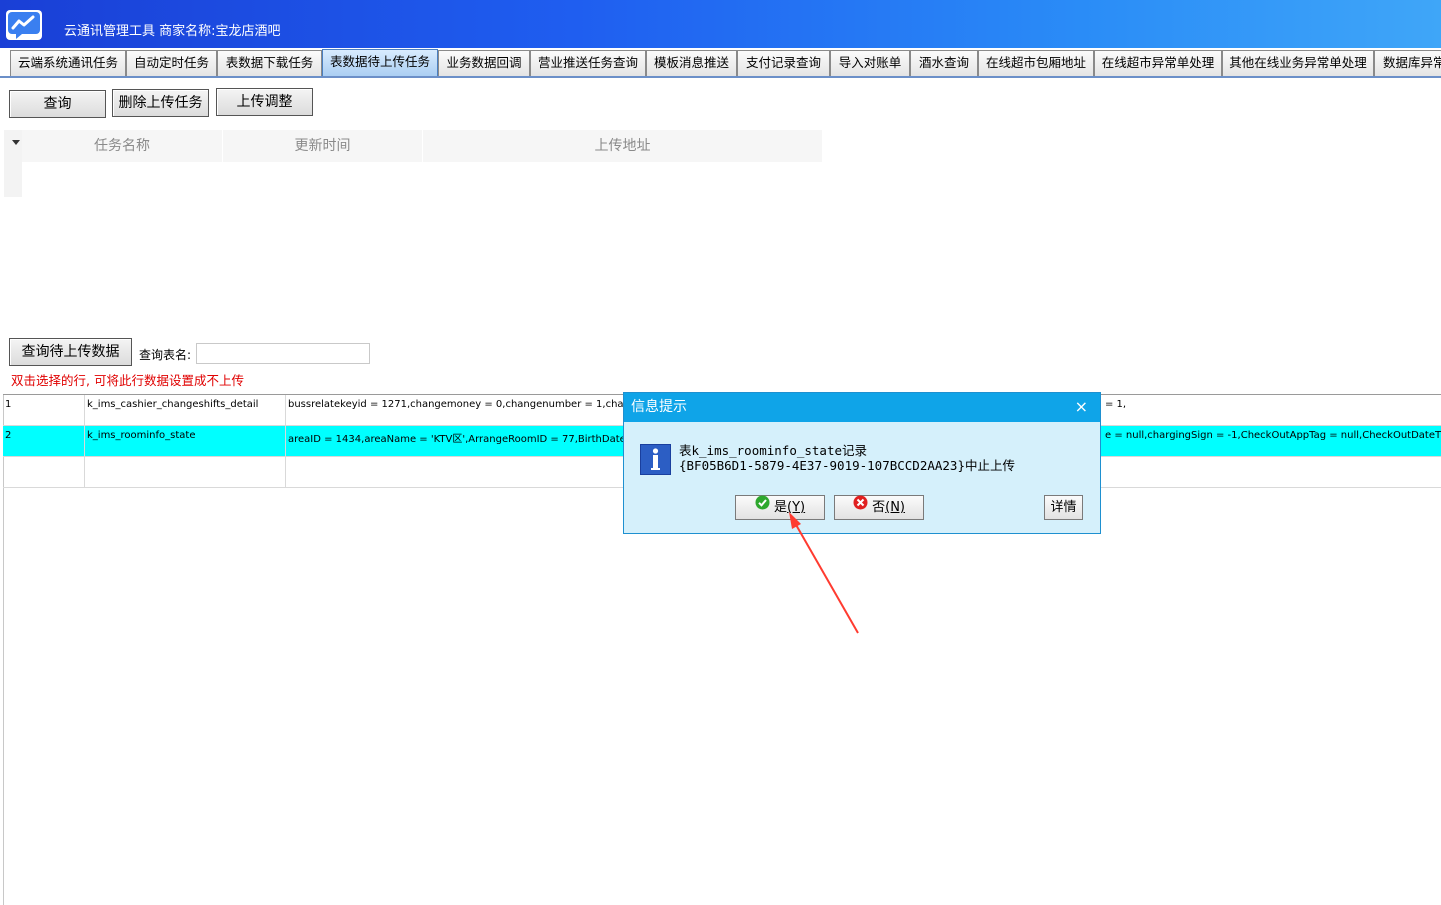 This screenshot has height=905, width=1441. Describe the element at coordinates (44, 441) in the screenshot. I see `row-number: 2` at that location.